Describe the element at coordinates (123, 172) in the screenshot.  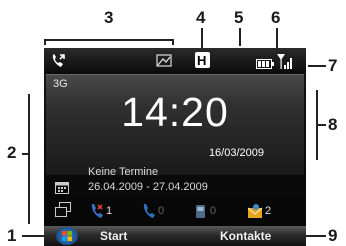
I see `appointment-title: Keine Termine` at that location.